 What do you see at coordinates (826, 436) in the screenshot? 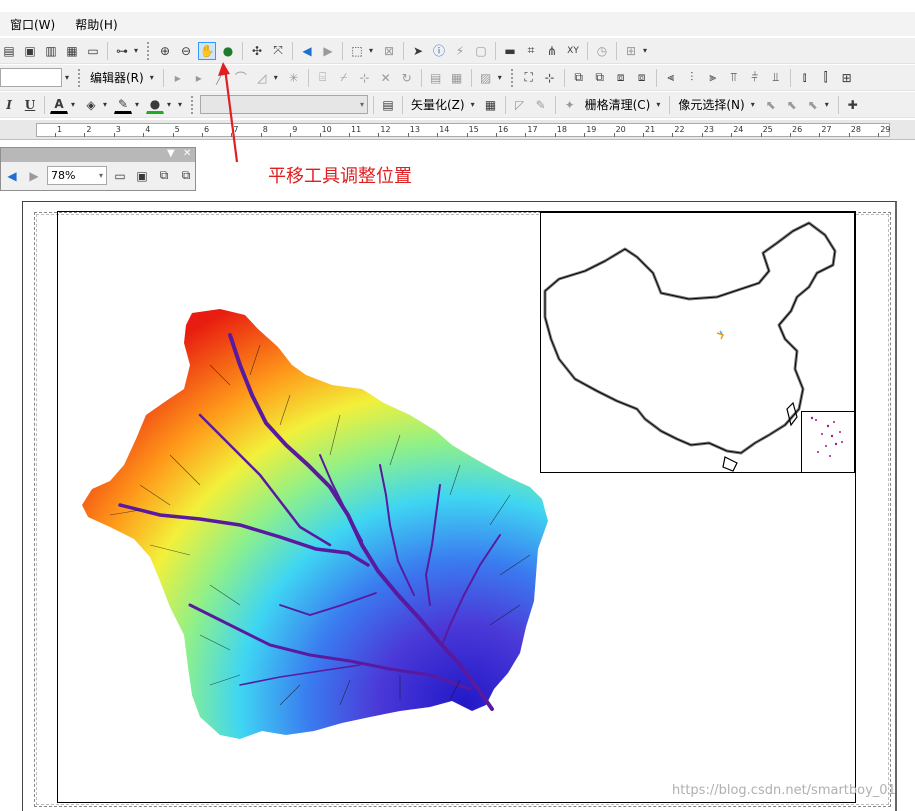
I see `south-china-sea-islands` at bounding box center [826, 436].